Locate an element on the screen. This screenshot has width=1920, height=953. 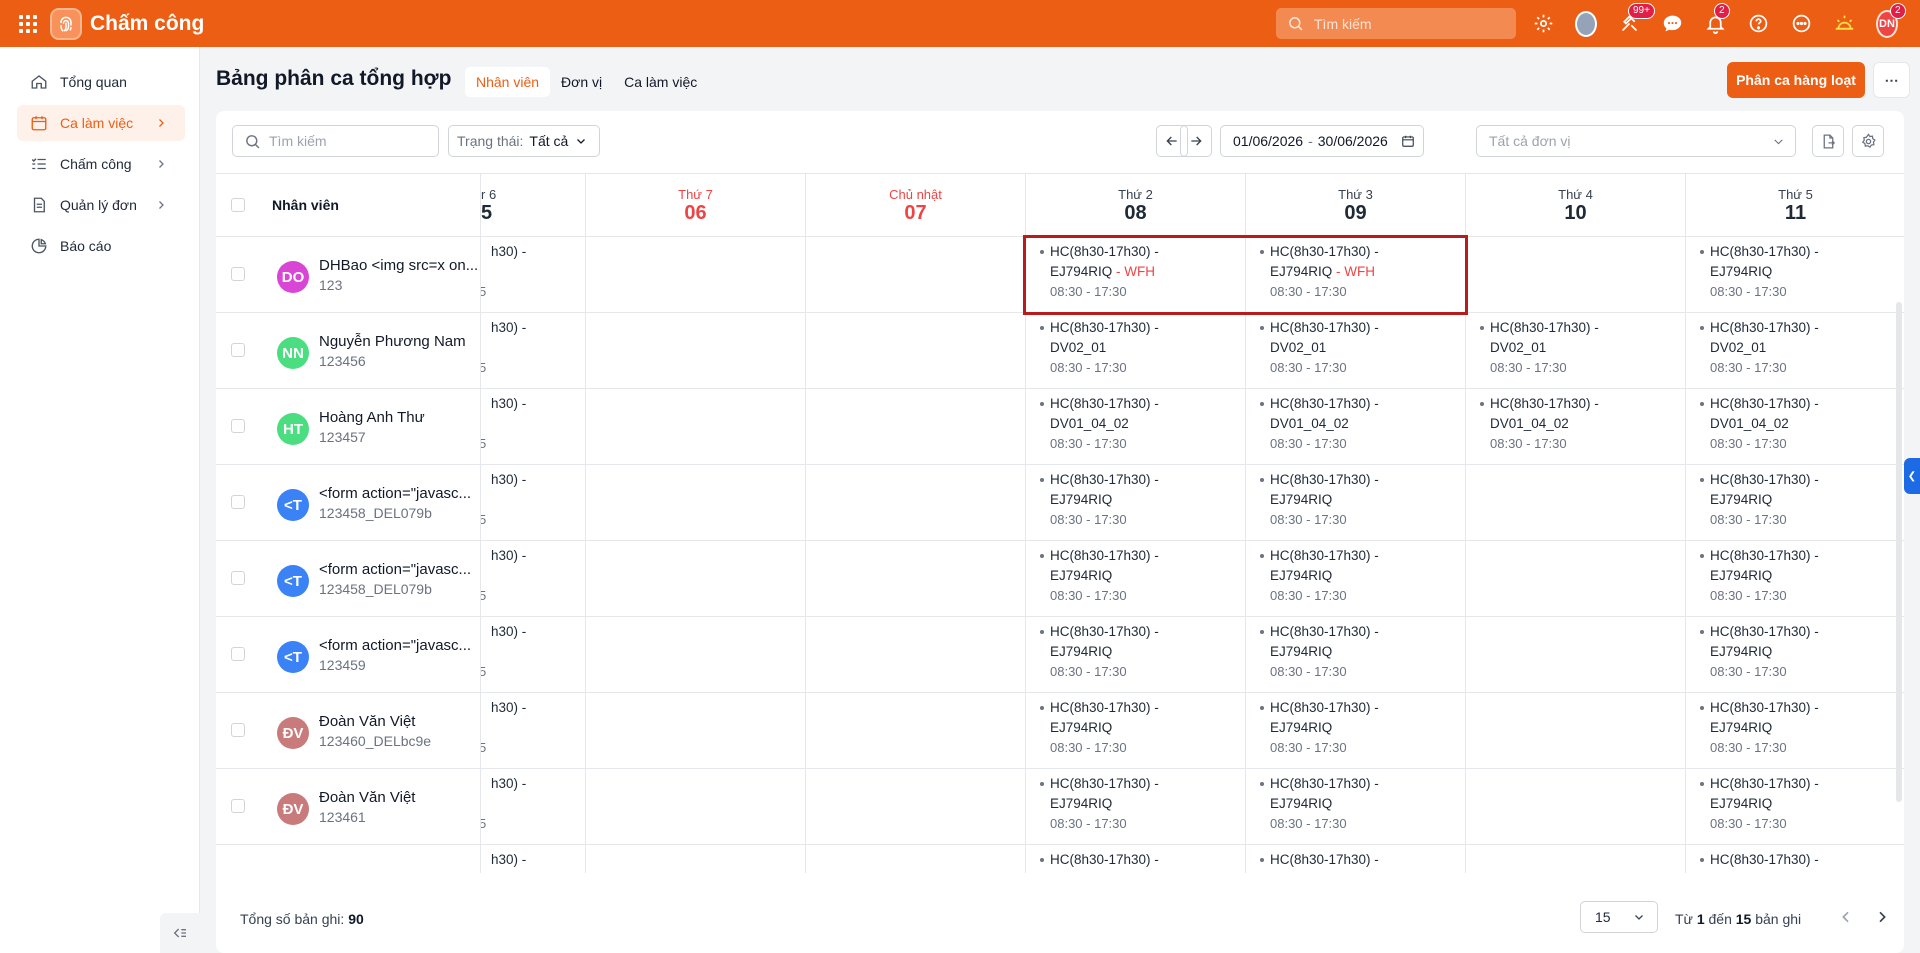
employee-name: Nguyễn Phương Nam is located at coordinates (399, 341).